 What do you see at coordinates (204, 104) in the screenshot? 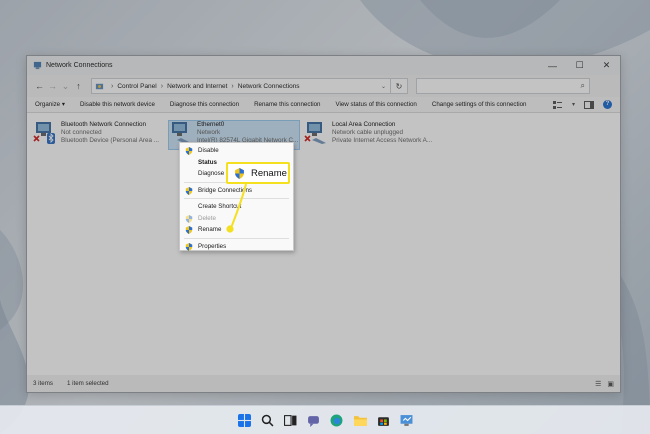
I see `diagnose-button: Diagnose this connection` at bounding box center [204, 104].